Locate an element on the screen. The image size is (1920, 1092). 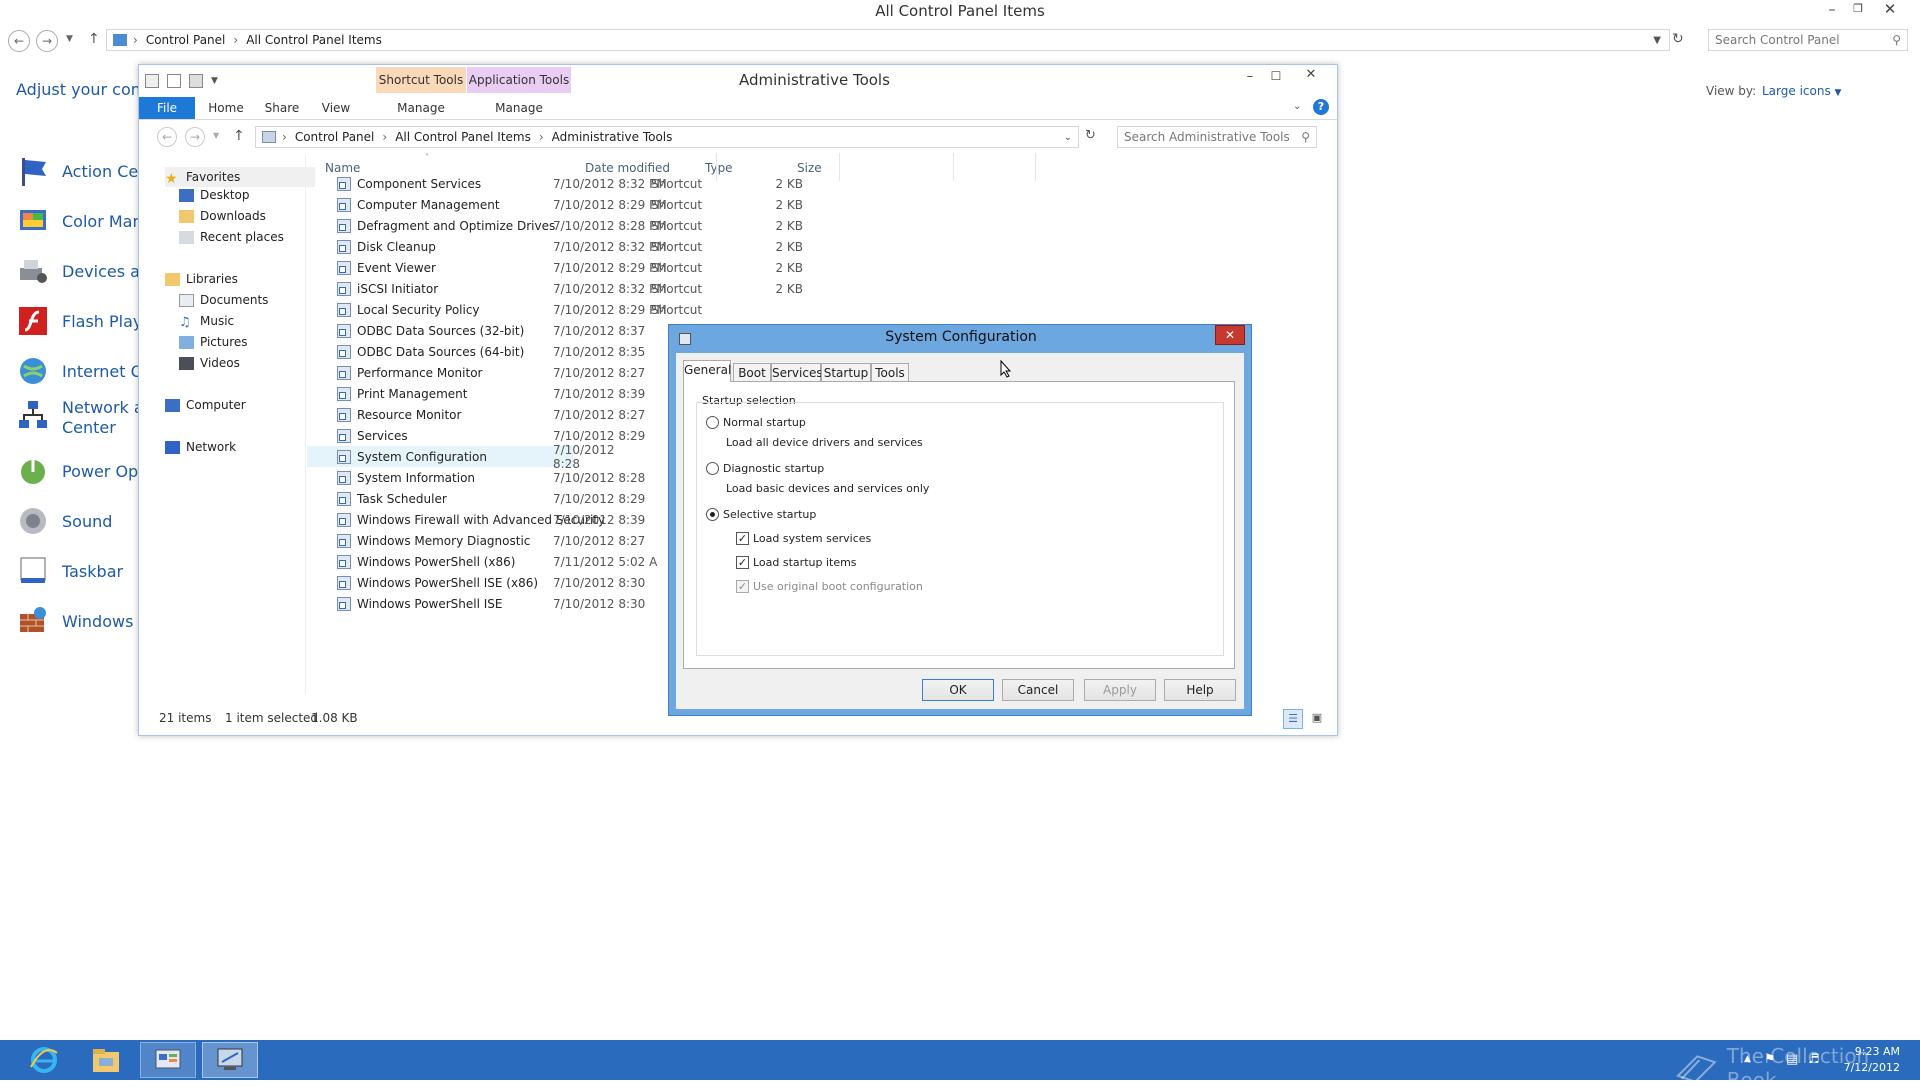
nav-network: Network is located at coordinates (200, 447).